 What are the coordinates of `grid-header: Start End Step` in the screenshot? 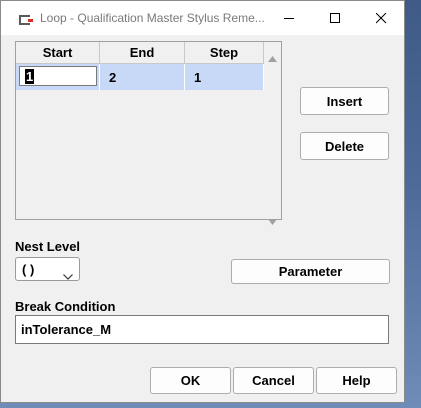 It's located at (140, 53).